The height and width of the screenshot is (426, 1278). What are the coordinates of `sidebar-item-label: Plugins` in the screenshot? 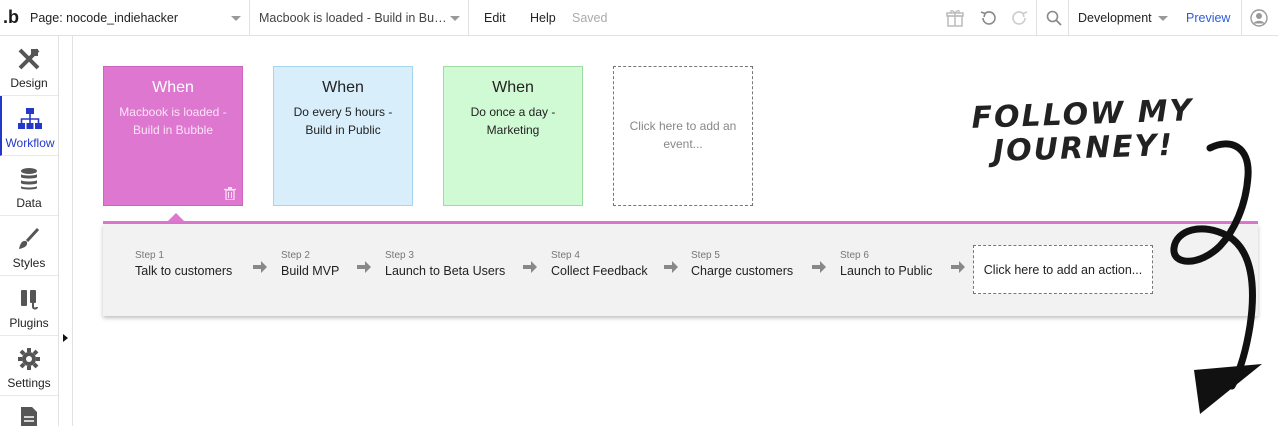 It's located at (29, 323).